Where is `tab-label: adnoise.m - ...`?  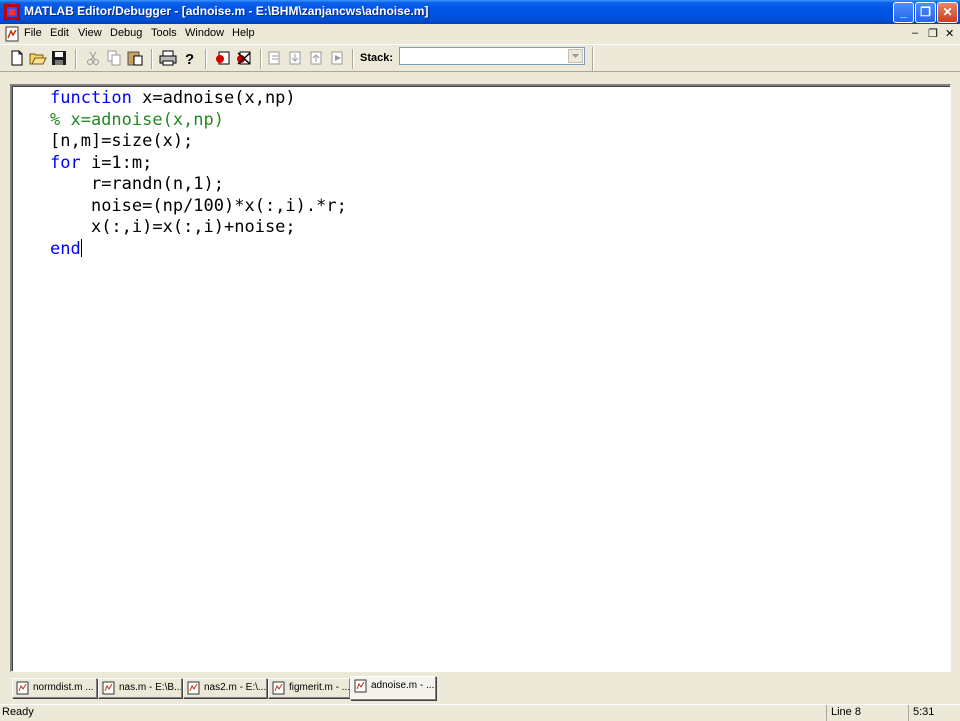 tab-label: adnoise.m - ... is located at coordinates (403, 685).